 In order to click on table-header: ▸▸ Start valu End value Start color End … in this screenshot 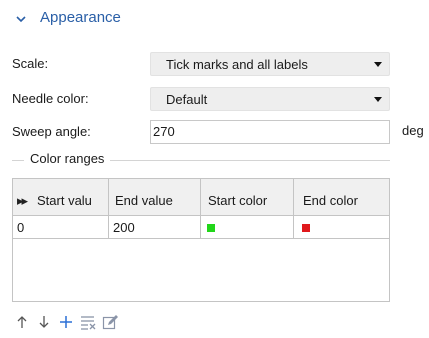, I will do `click(201, 197)`.